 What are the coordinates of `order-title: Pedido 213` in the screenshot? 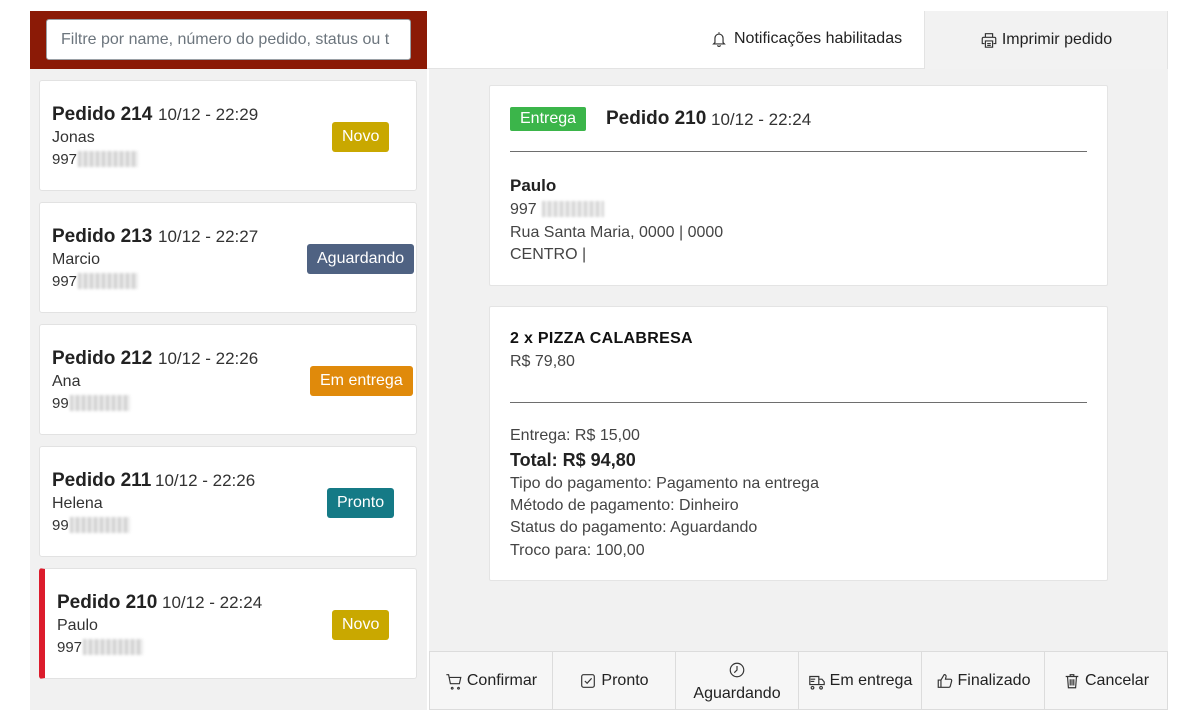 It's located at (102, 236).